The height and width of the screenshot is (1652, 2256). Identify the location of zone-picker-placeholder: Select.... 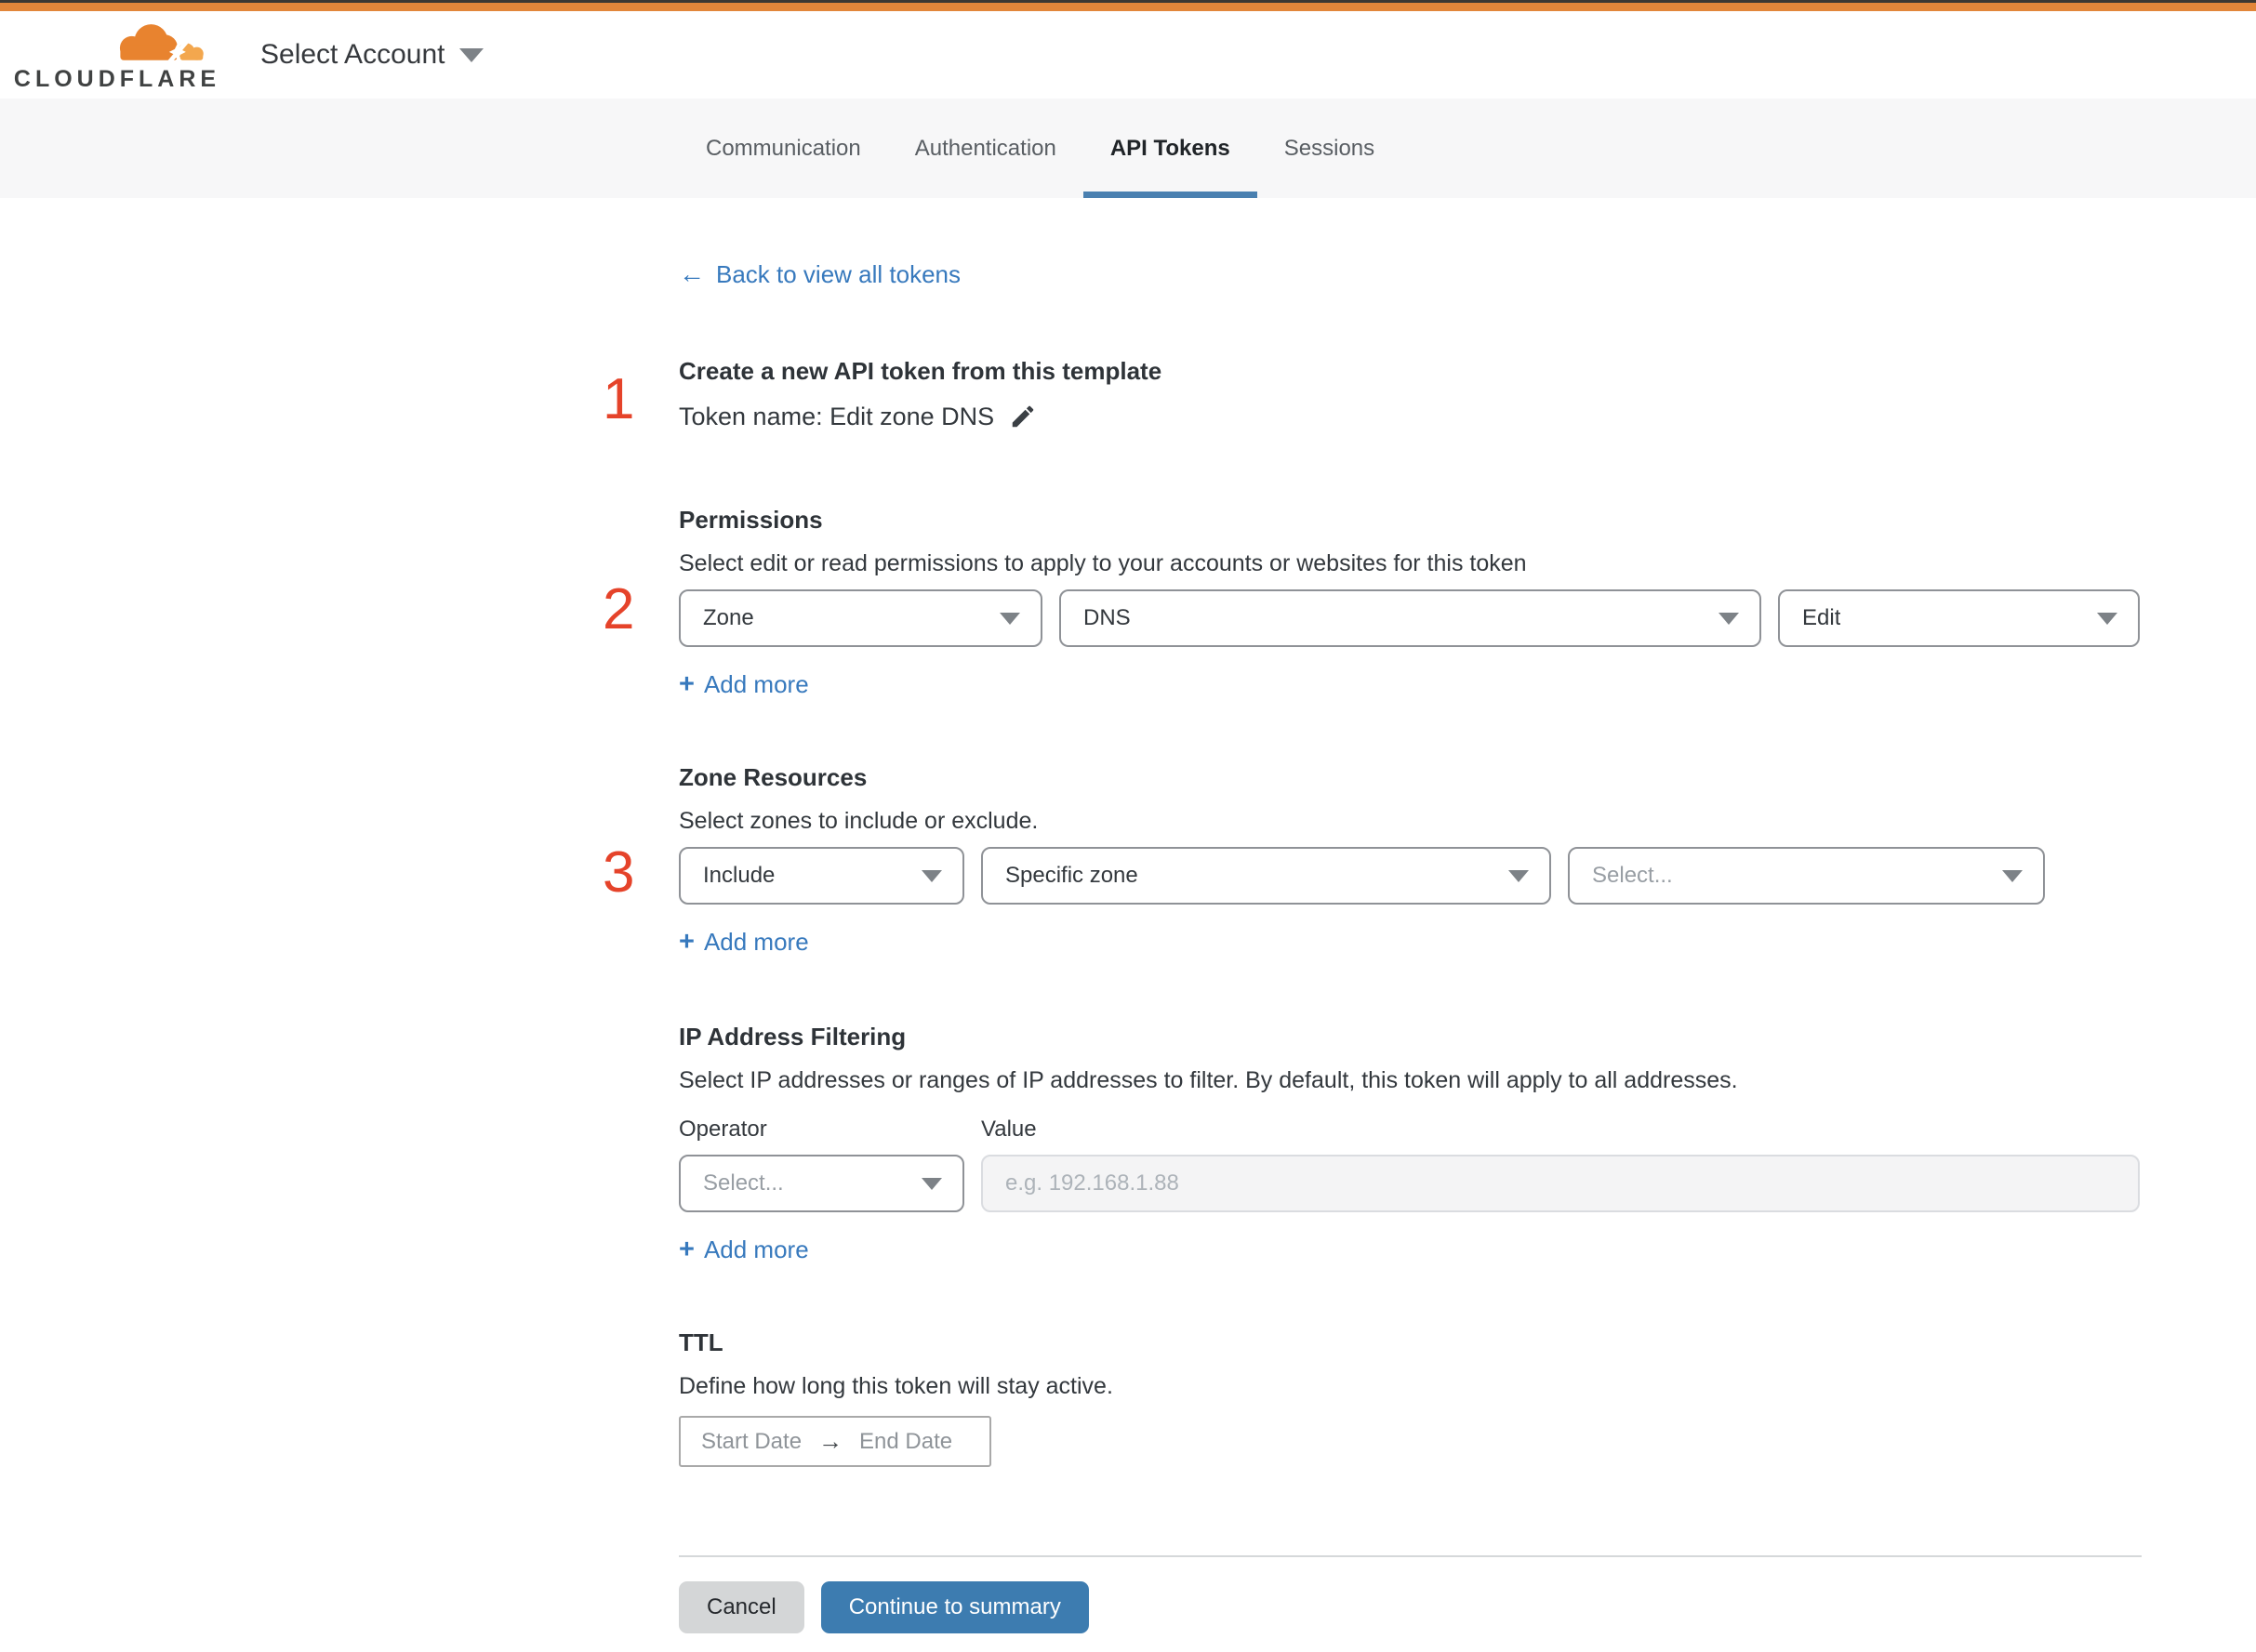
(1632, 875).